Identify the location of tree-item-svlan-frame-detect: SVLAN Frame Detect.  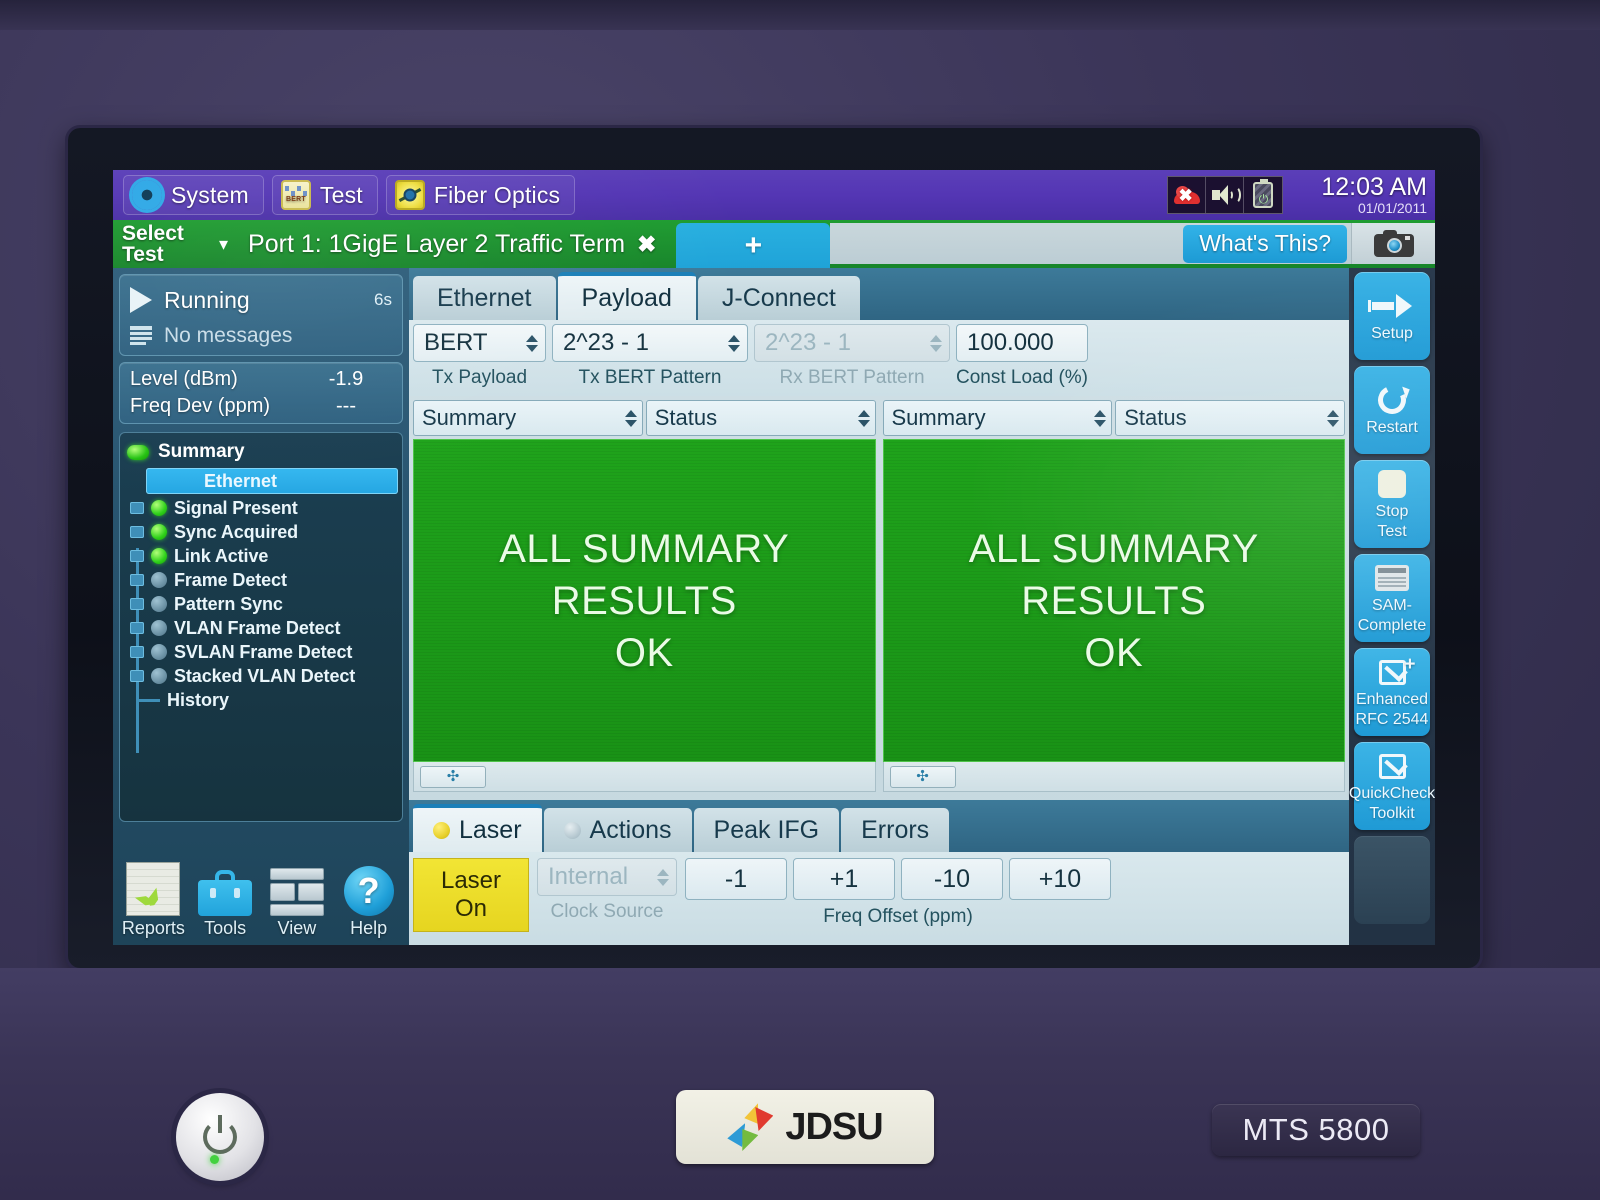
(261, 652).